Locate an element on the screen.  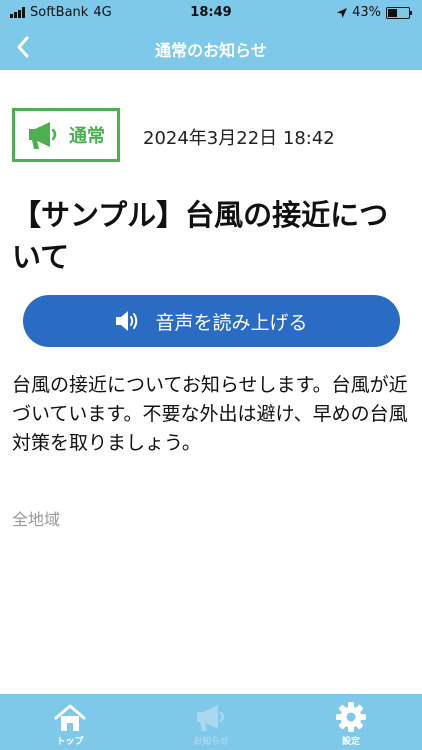
home-icon is located at coordinates (70, 717).